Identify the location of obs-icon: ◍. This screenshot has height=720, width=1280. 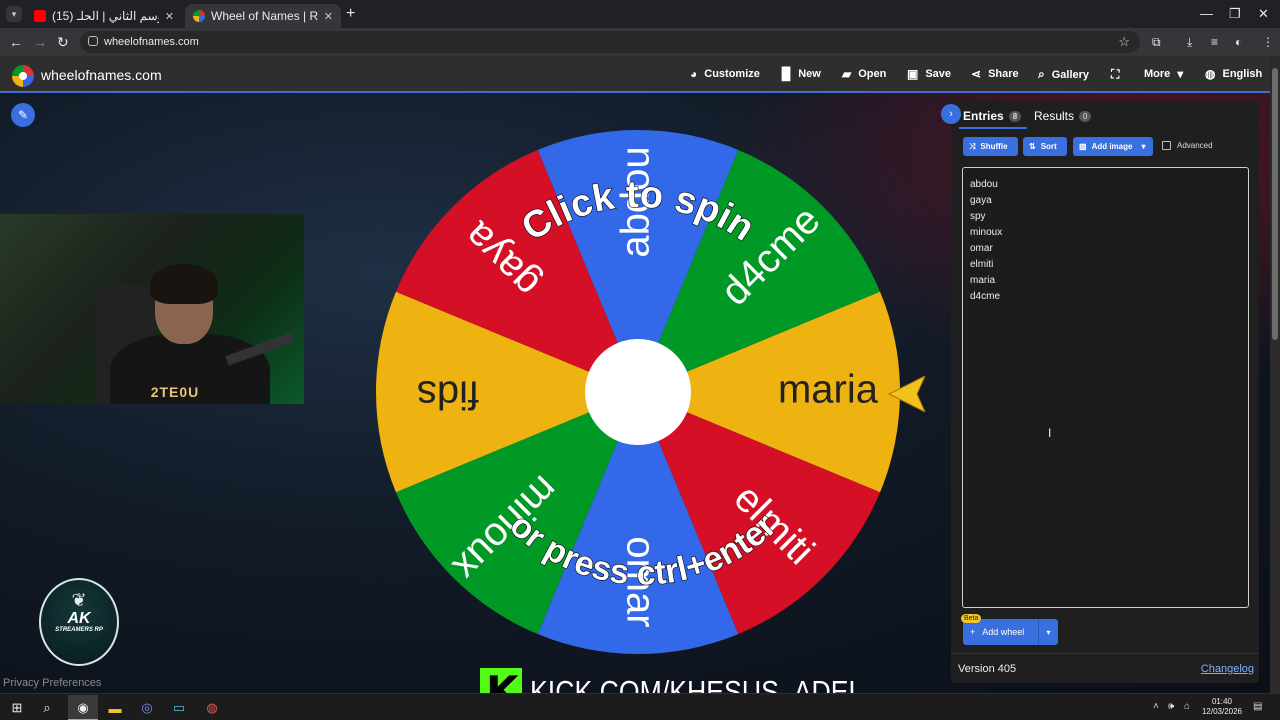
(212, 708).